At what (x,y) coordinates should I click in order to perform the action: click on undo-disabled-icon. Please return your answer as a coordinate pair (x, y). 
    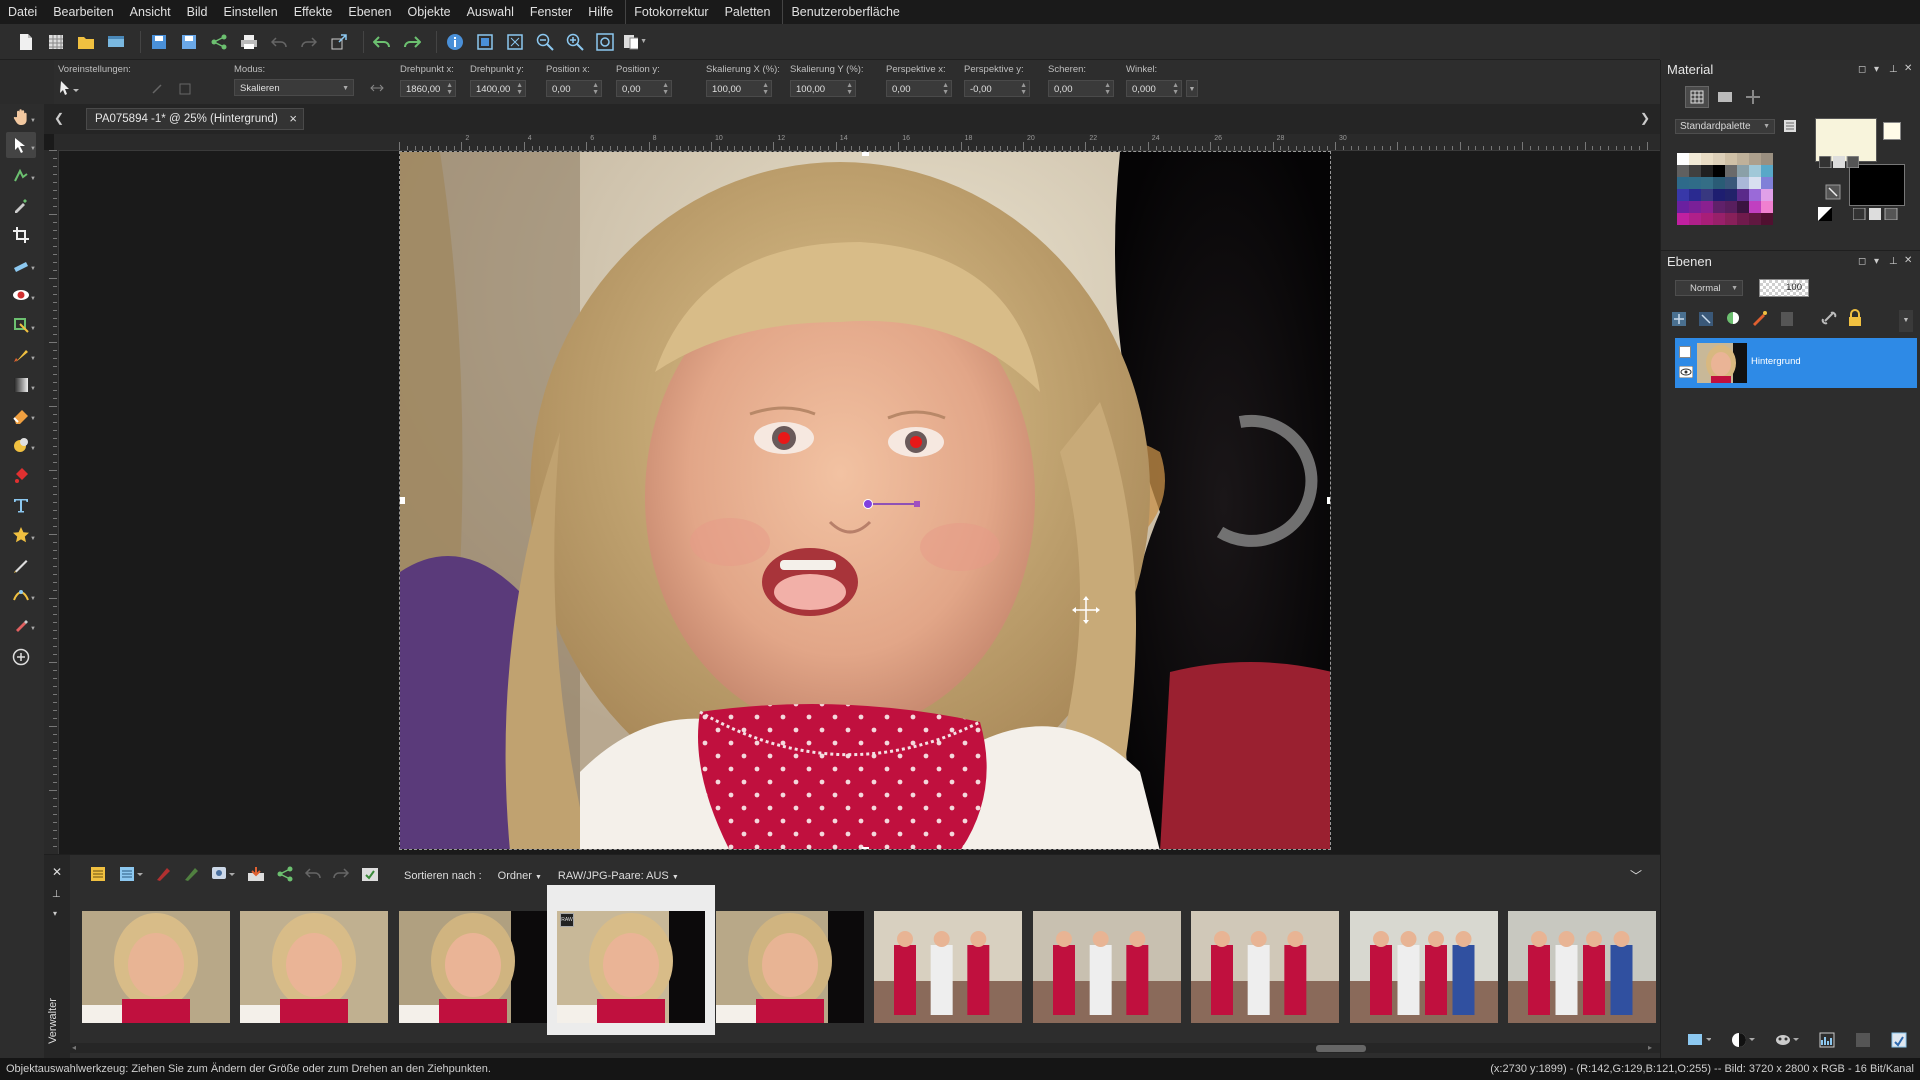
    Looking at the image, I should click on (279, 42).